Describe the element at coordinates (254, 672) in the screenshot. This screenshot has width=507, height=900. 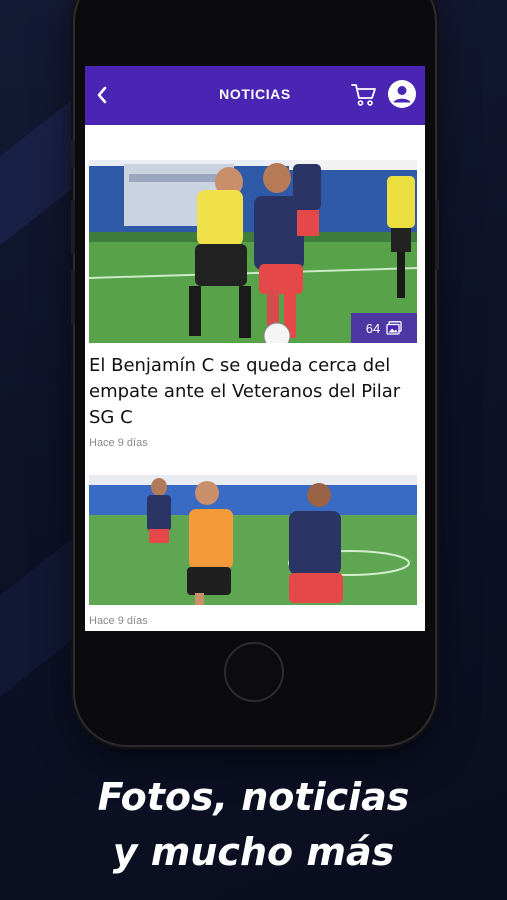
I see `home-button` at that location.